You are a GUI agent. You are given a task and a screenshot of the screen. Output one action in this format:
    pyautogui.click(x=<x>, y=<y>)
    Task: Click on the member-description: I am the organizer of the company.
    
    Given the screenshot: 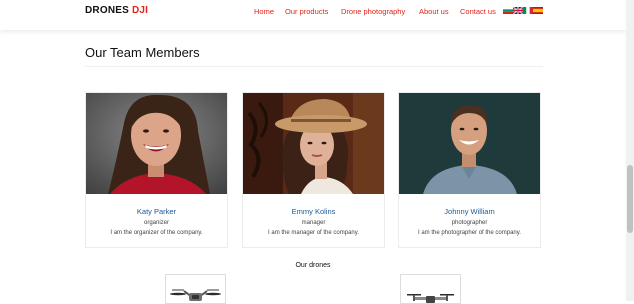 What is the action you would take?
    pyautogui.click(x=156, y=233)
    